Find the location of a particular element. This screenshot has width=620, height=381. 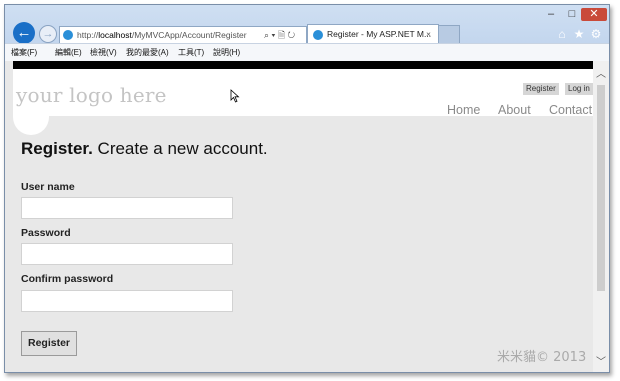

menu-tools: 工具(T) is located at coordinates (191, 52).